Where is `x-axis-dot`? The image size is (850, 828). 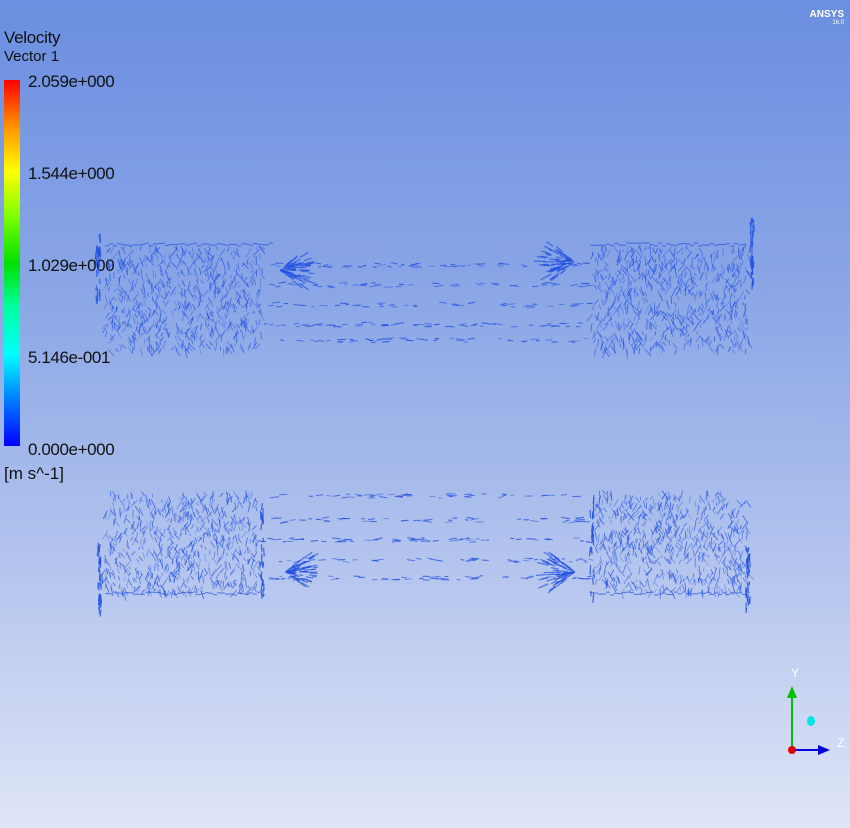
x-axis-dot is located at coordinates (792, 750).